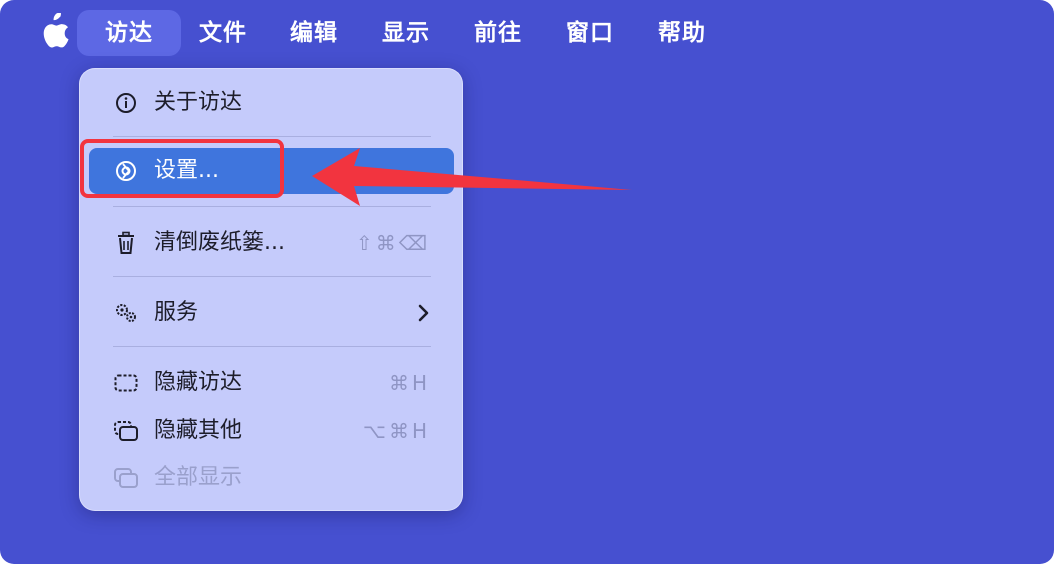  I want to click on chevron-right-icon, so click(423, 313).